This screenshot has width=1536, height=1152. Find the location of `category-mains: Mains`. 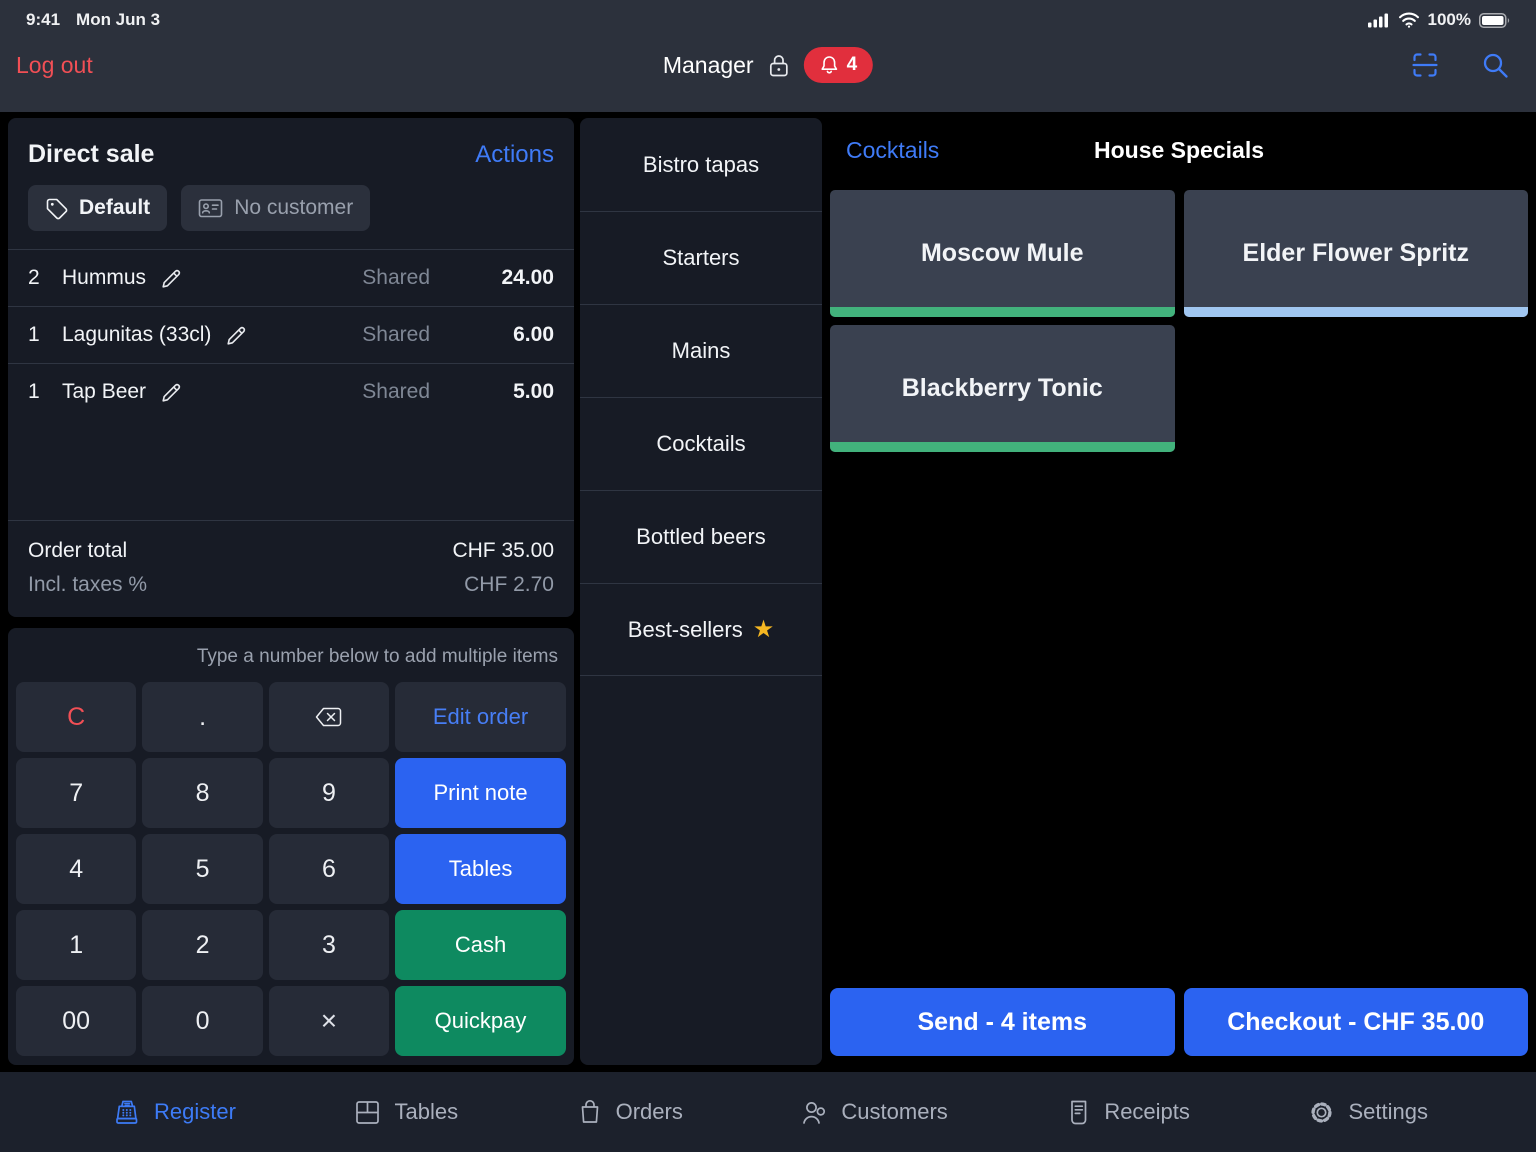

category-mains: Mains is located at coordinates (701, 350).